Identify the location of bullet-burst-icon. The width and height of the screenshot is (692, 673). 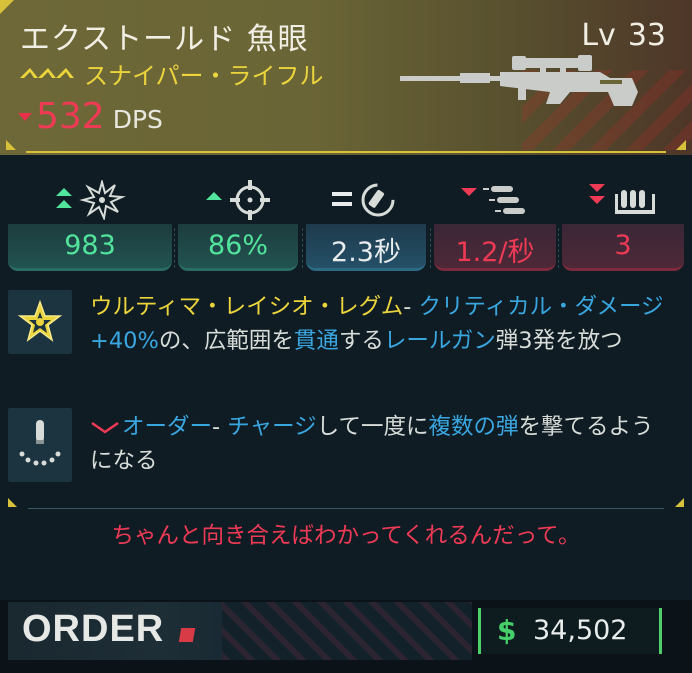
(40, 443).